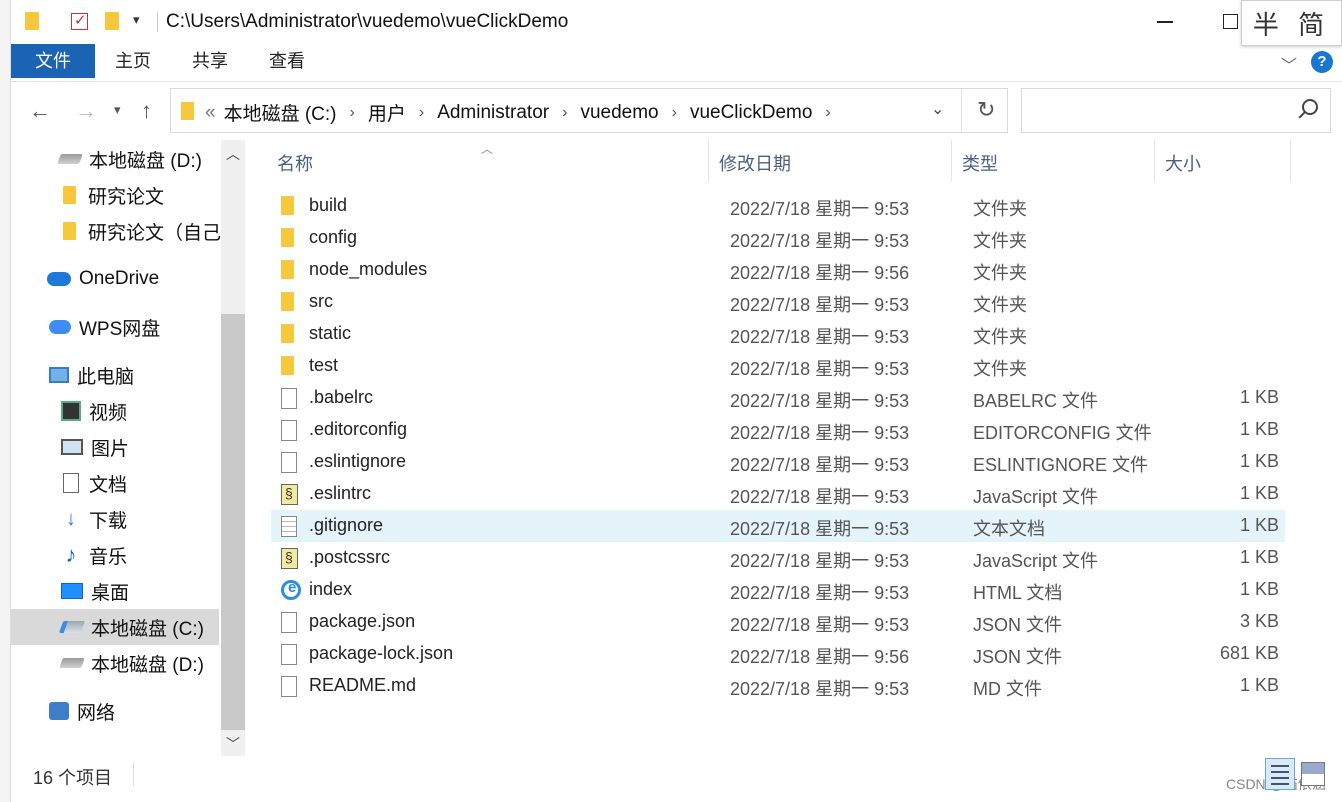  What do you see at coordinates (95, 591) in the screenshot?
I see `sidebar-item-desktop: 桌面` at bounding box center [95, 591].